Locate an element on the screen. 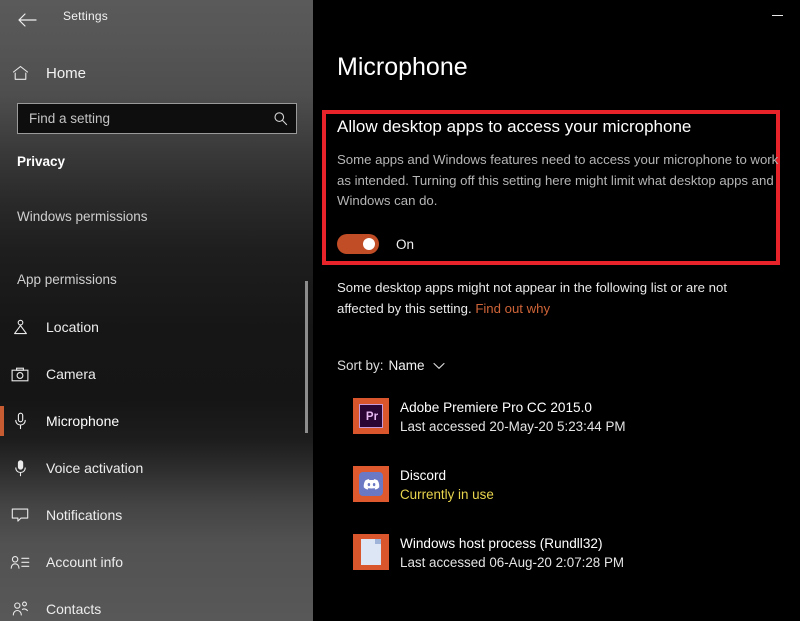 The height and width of the screenshot is (621, 800). sidebar-item-home: Home is located at coordinates (156, 73).